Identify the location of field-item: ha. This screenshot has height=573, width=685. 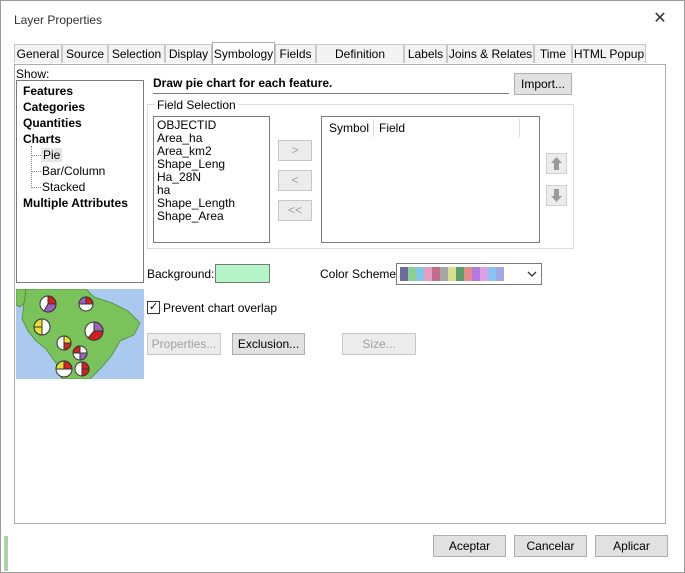
(163, 190).